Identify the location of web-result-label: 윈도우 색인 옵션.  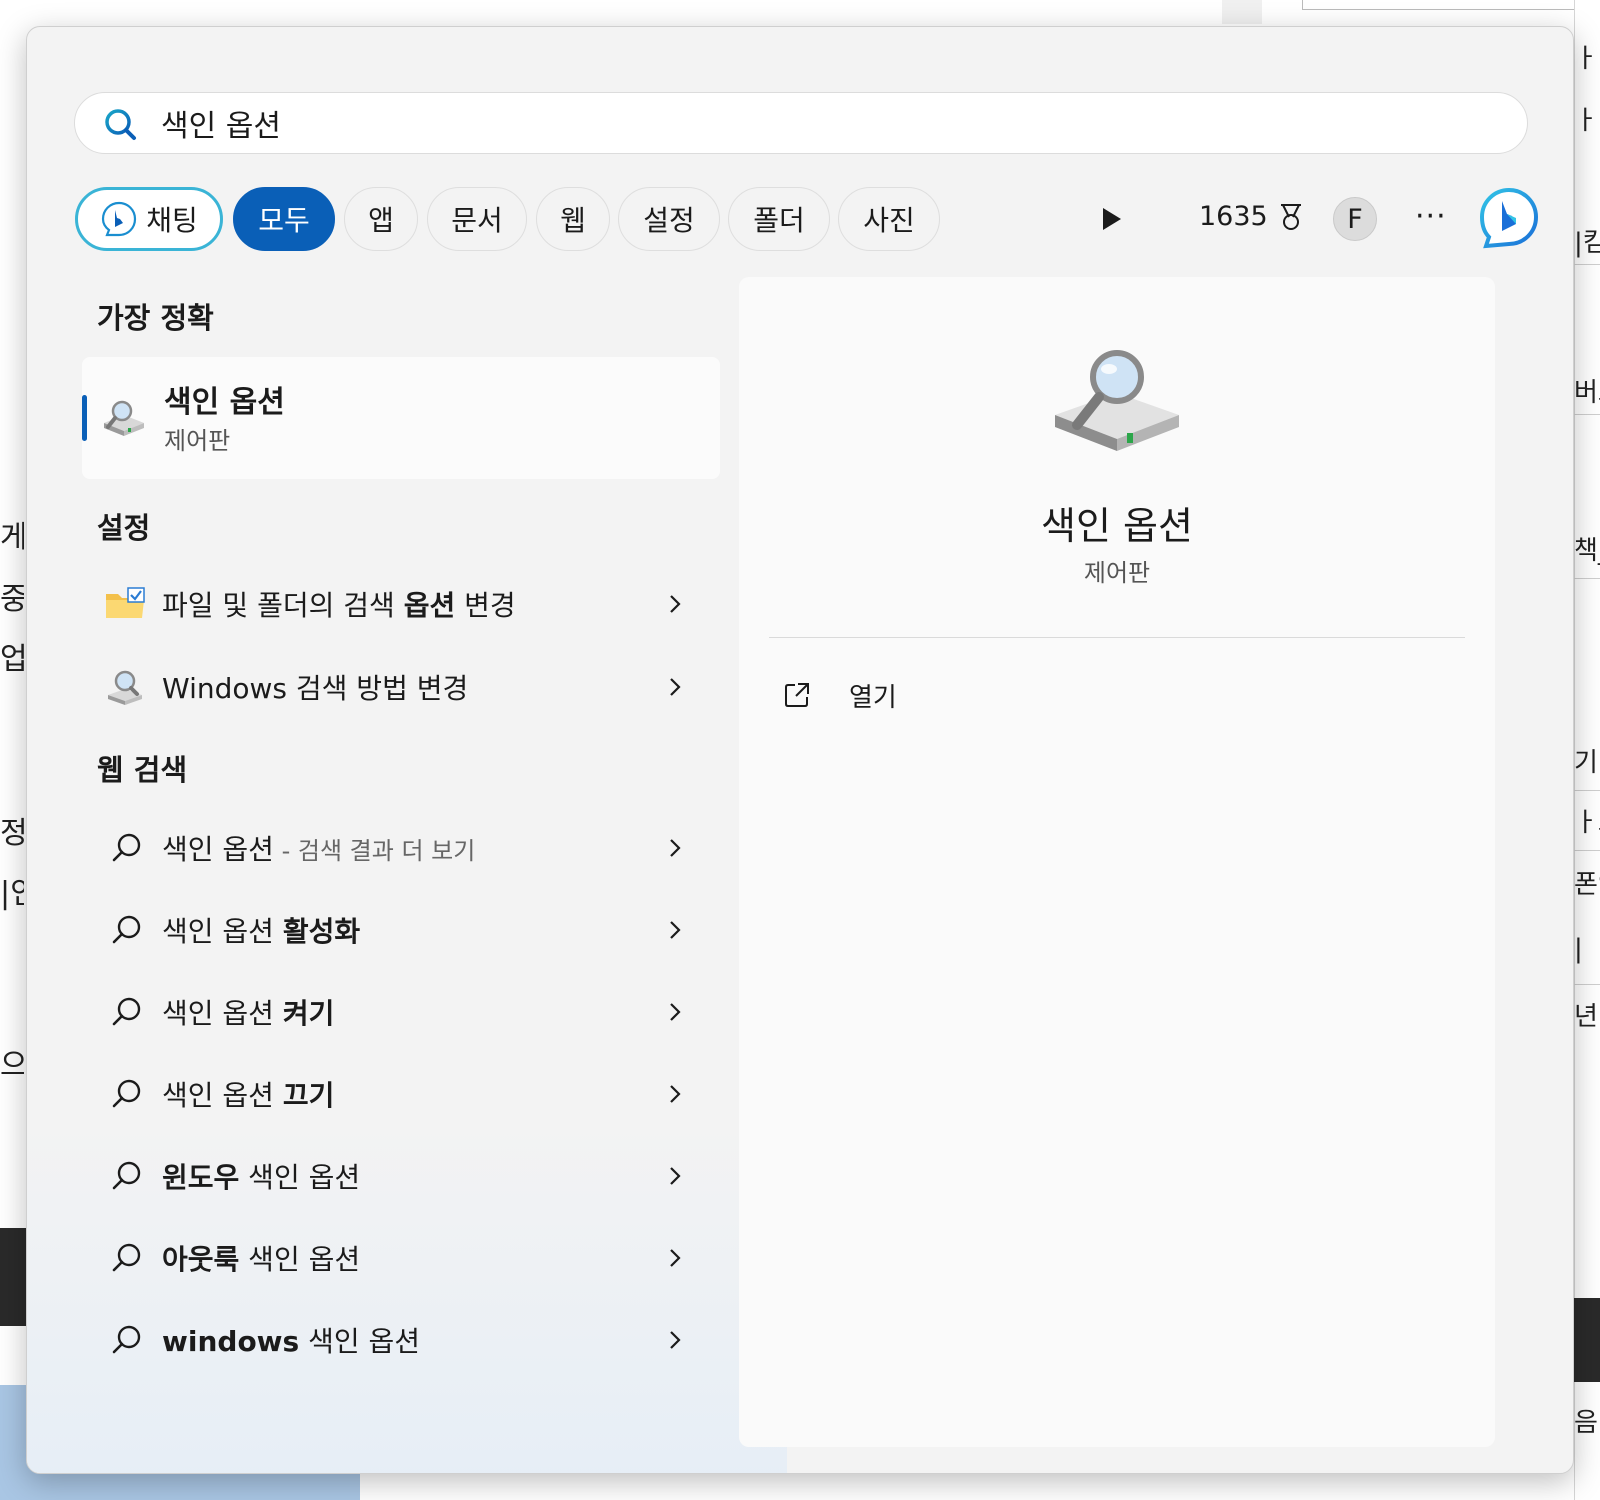
(261, 1177).